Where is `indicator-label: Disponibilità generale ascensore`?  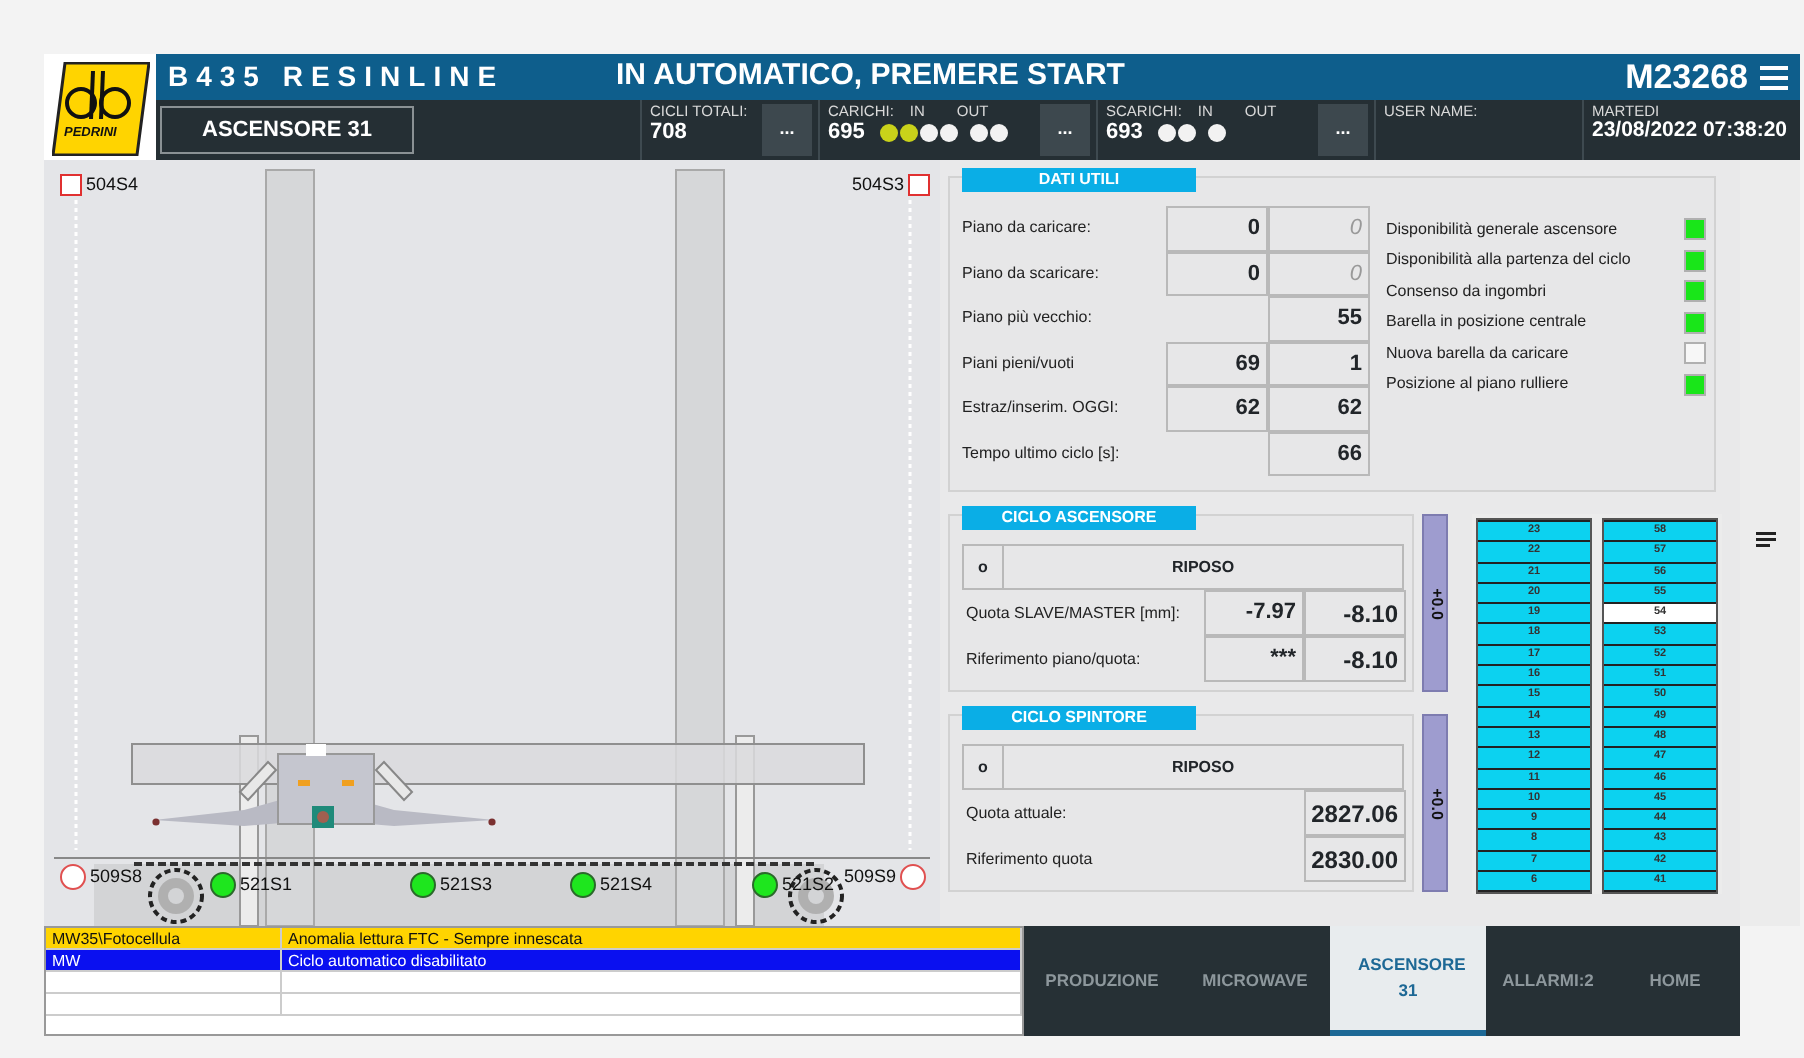
indicator-label: Disponibilità generale ascensore is located at coordinates (1502, 229).